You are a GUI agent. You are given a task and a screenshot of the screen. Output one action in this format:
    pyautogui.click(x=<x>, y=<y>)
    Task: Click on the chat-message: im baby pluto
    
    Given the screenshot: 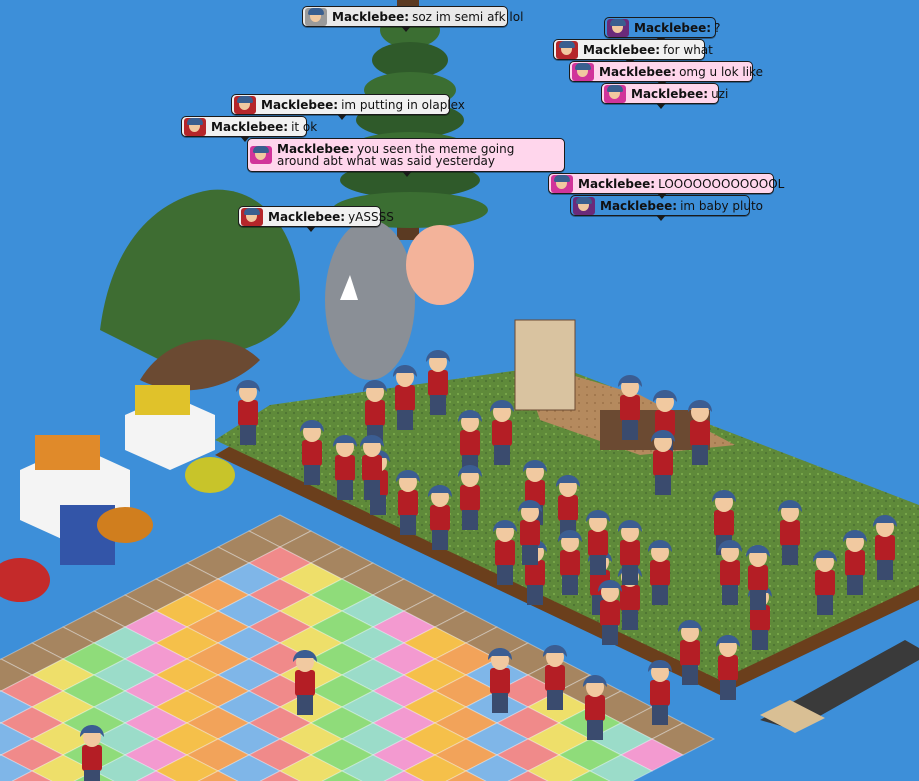 What is the action you would take?
    pyautogui.click(x=722, y=205)
    